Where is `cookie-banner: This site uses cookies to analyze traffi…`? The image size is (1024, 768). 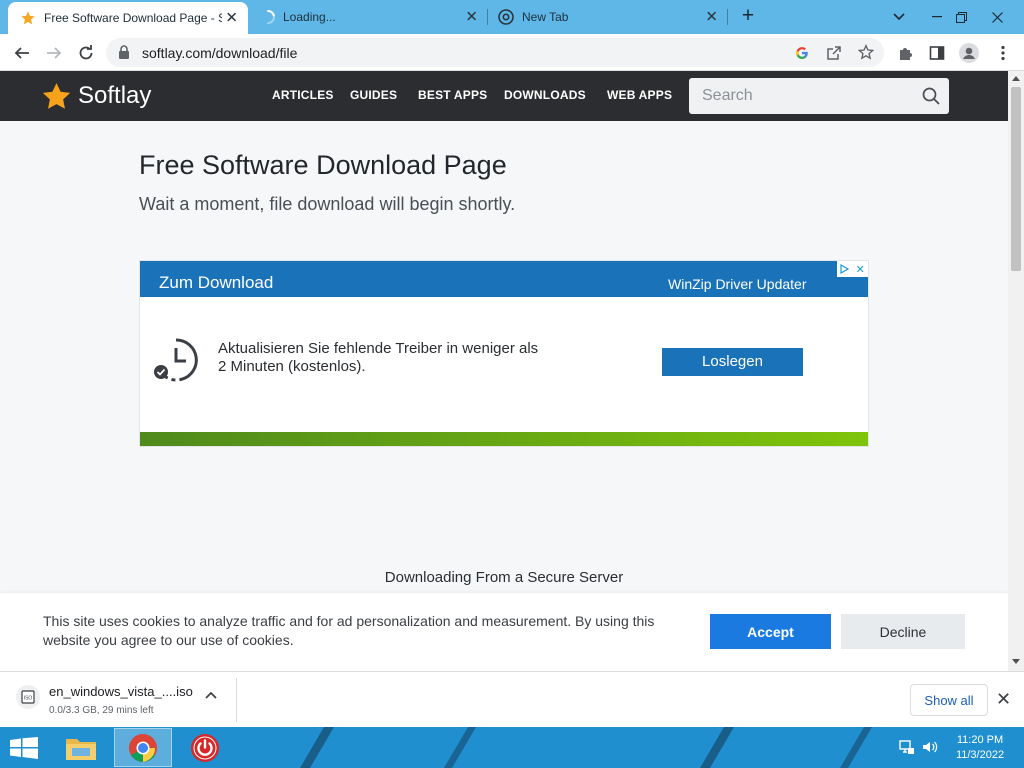
cookie-banner: This site uses cookies to analyze traffi… is located at coordinates (504, 632).